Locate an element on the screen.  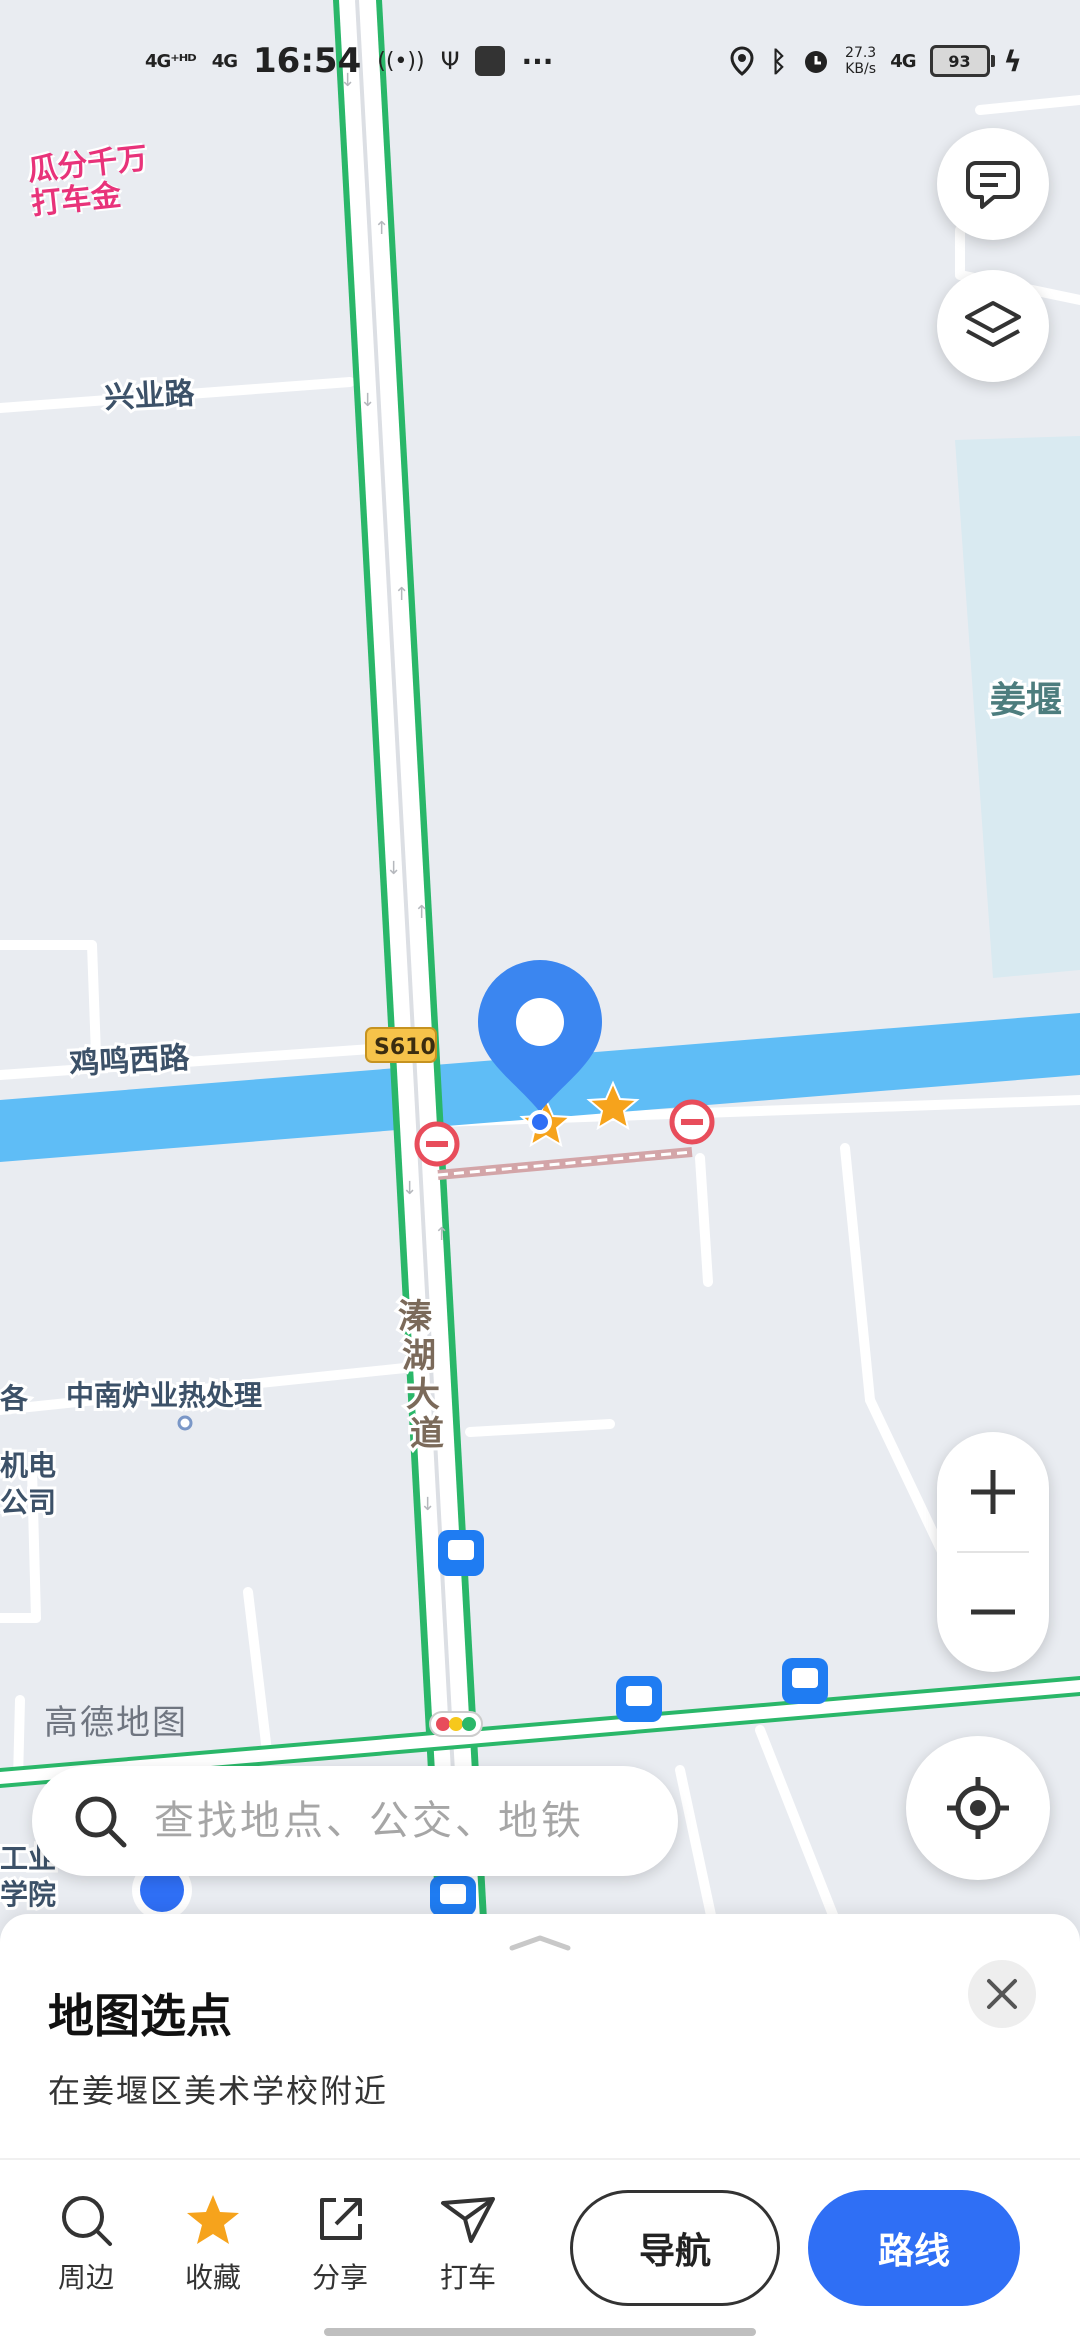
favorite-label: 收藏 is located at coordinates (212, 2277).